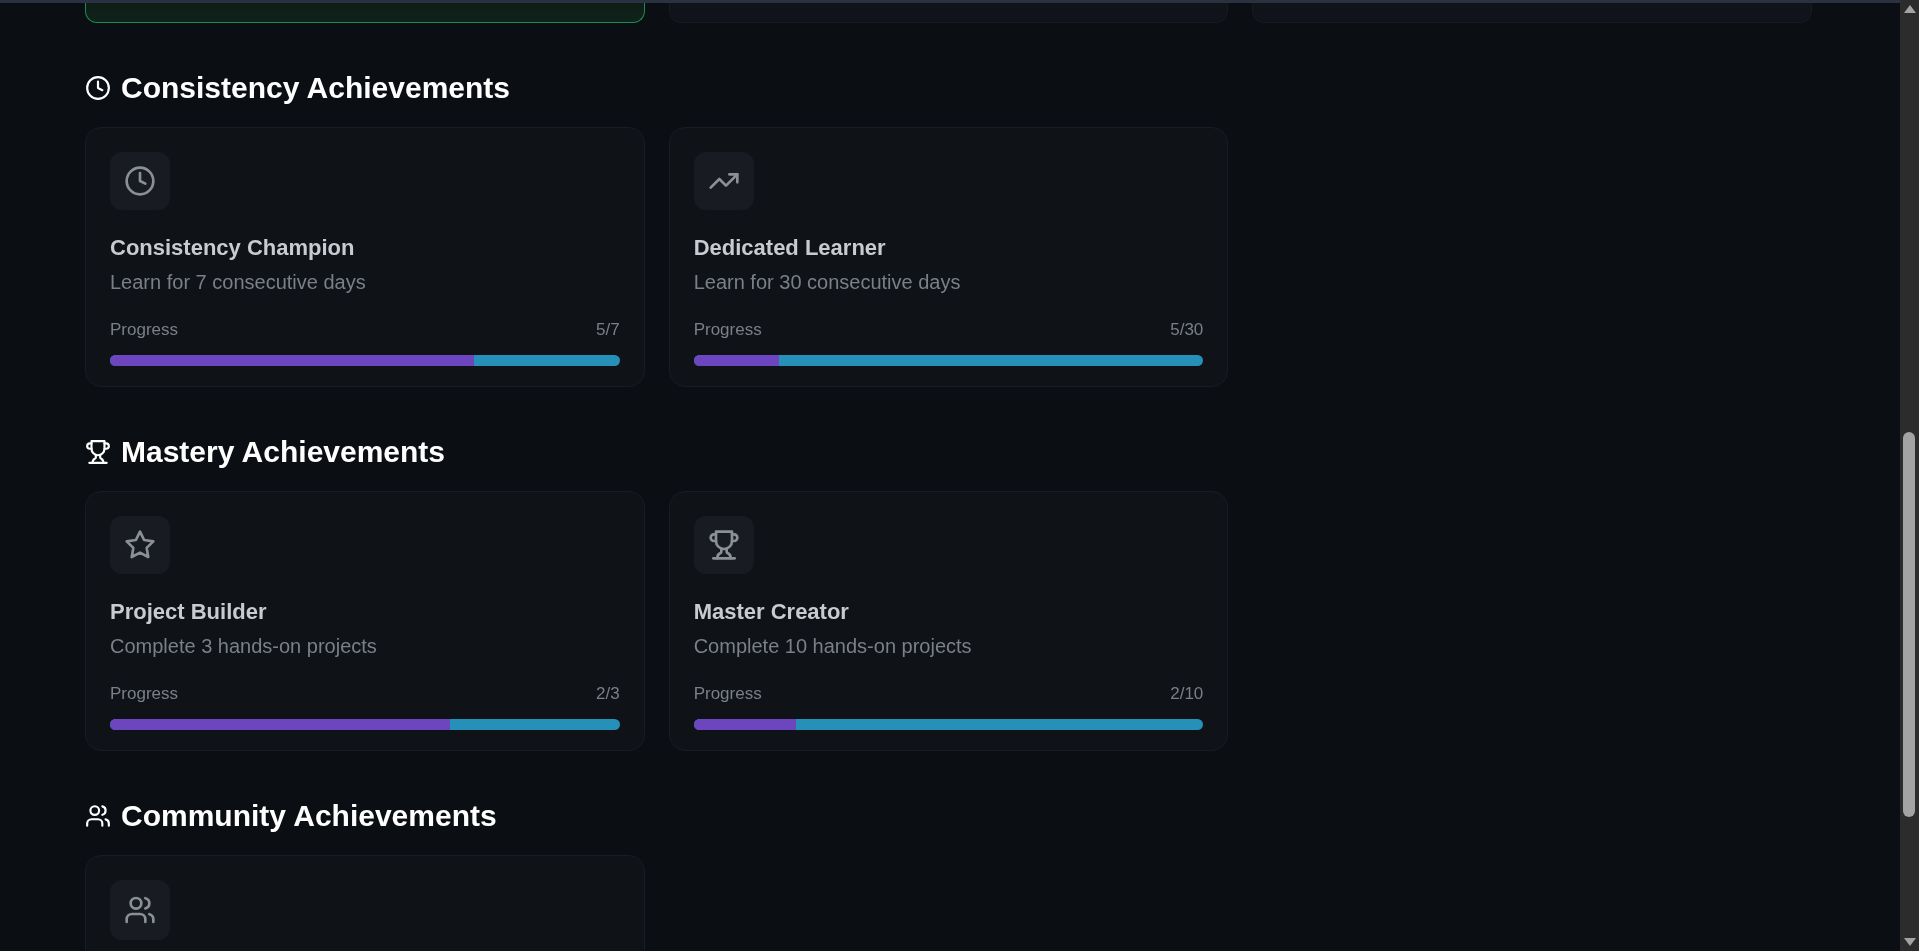 The height and width of the screenshot is (951, 1919). I want to click on section-heading: Community Achievements, so click(309, 816).